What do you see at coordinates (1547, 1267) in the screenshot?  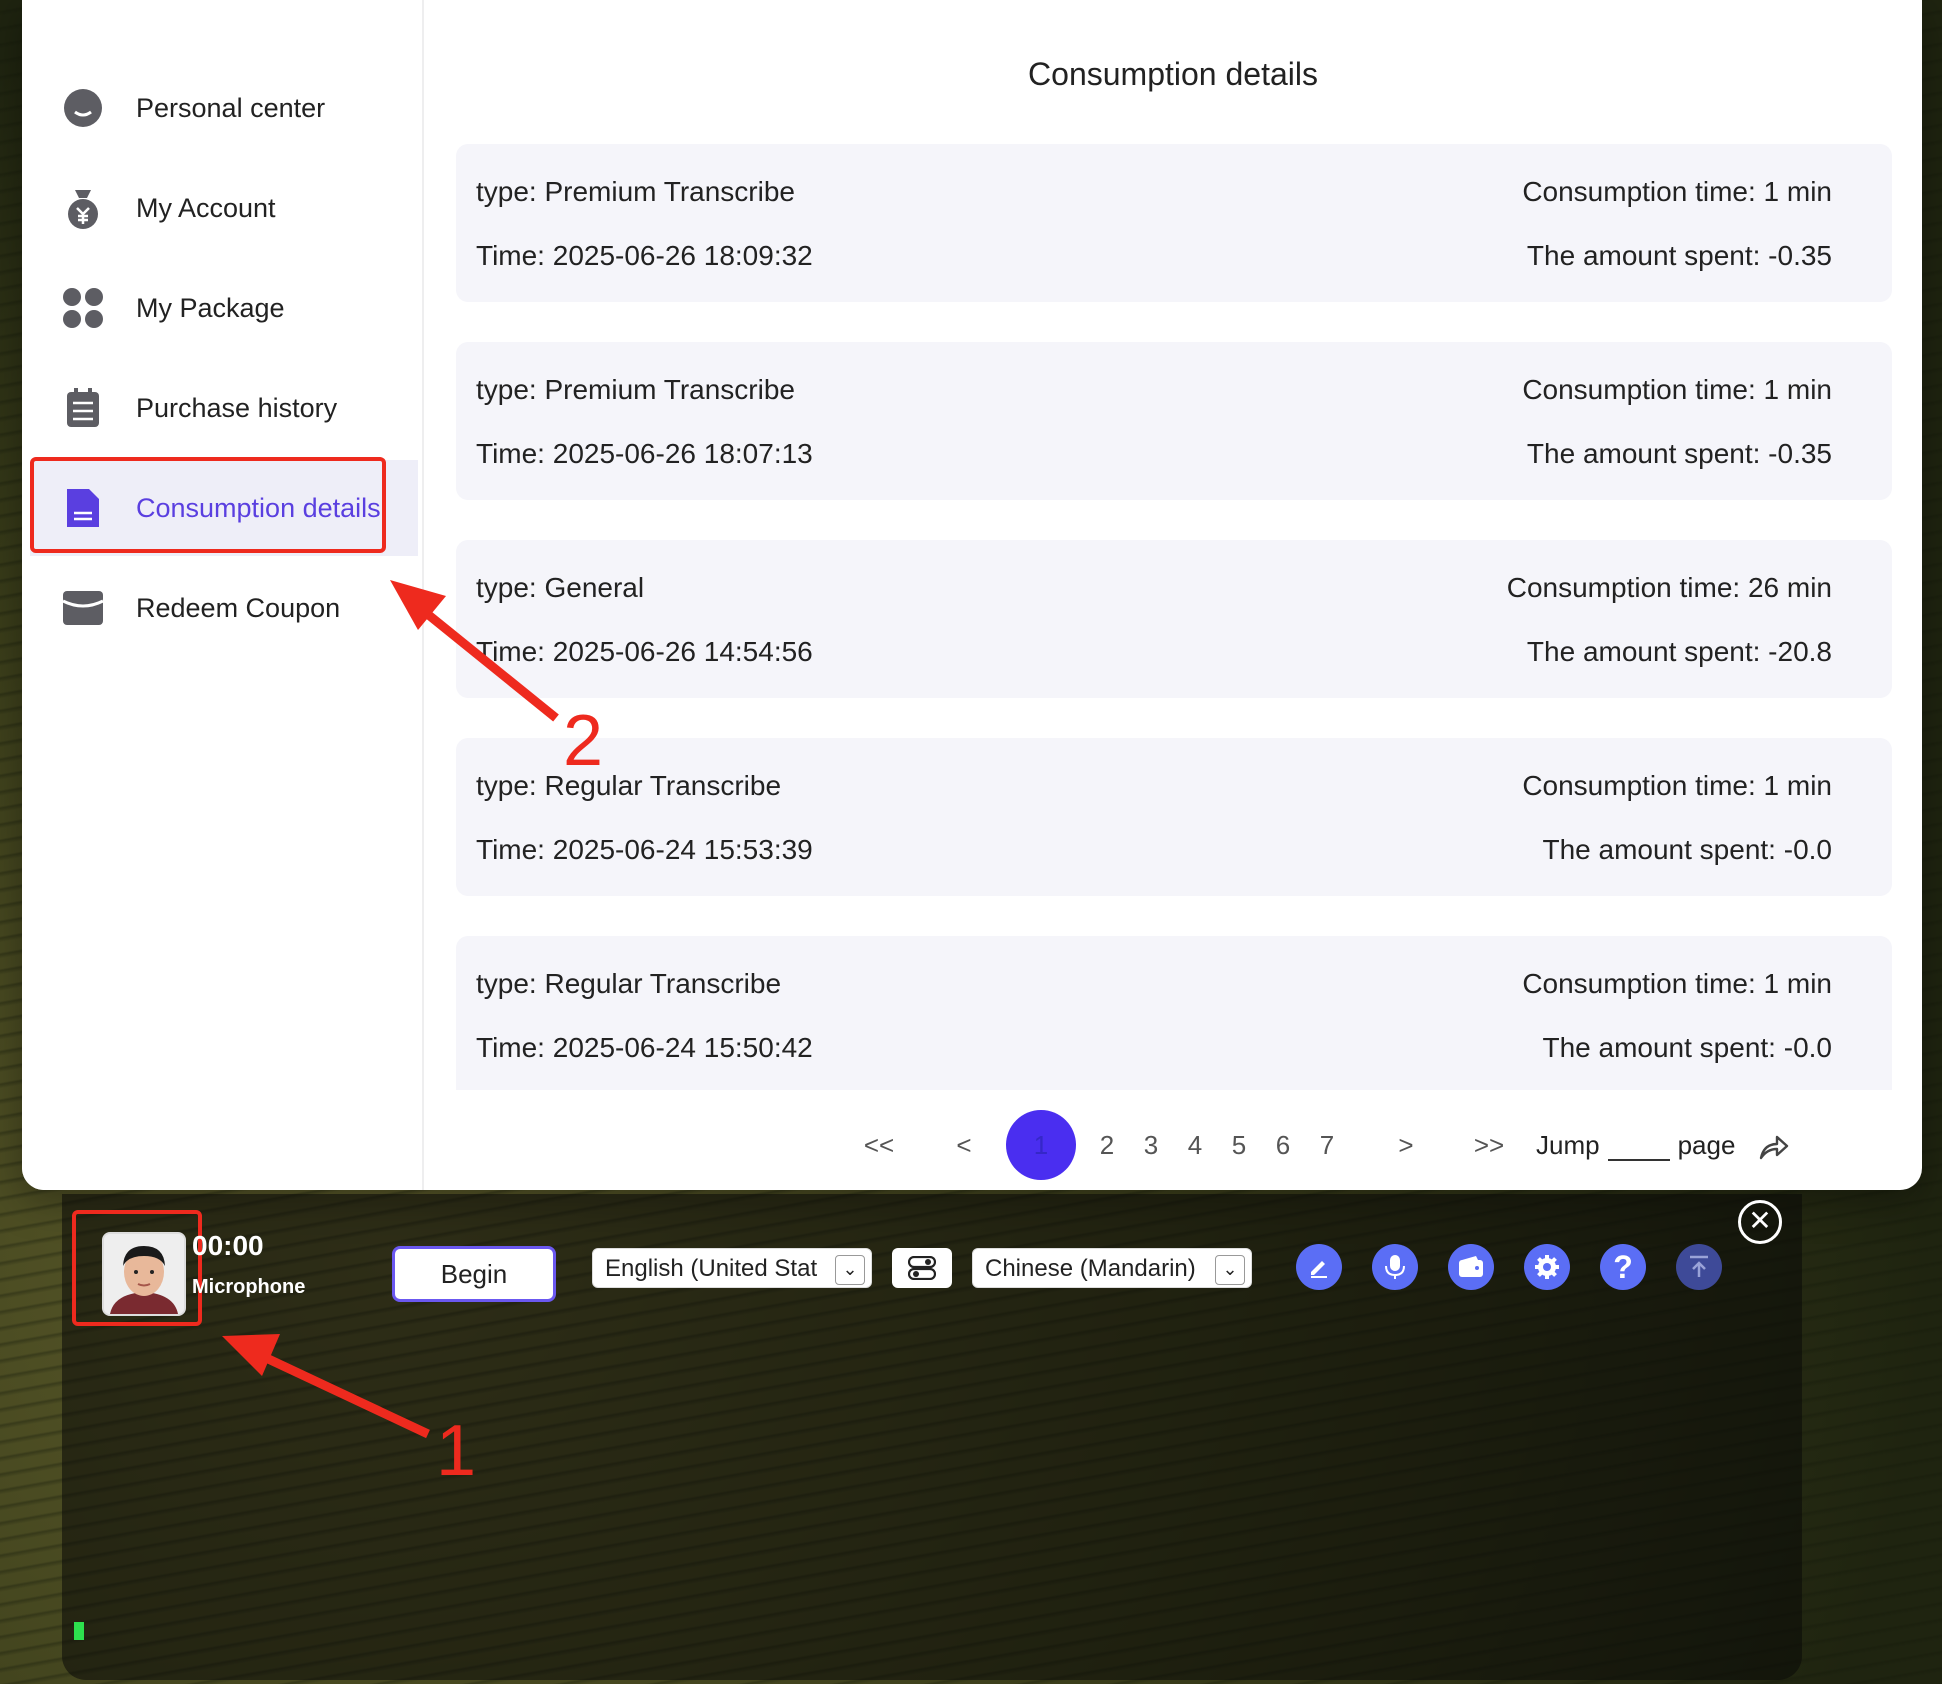 I see `settings-gear-icon` at bounding box center [1547, 1267].